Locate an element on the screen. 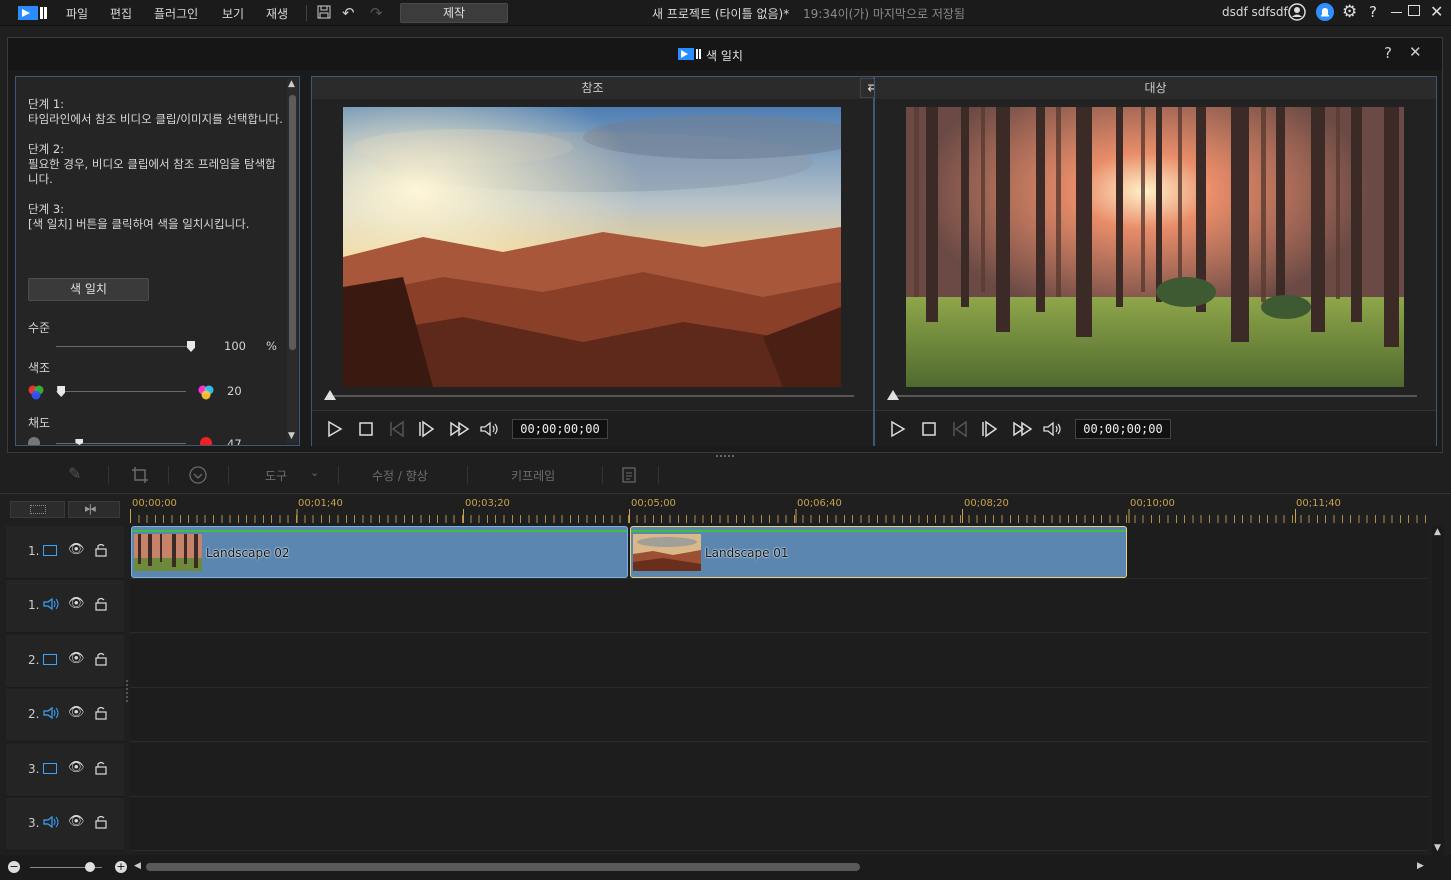 This screenshot has width=1451, height=880. level-slider-track is located at coordinates (123, 346).